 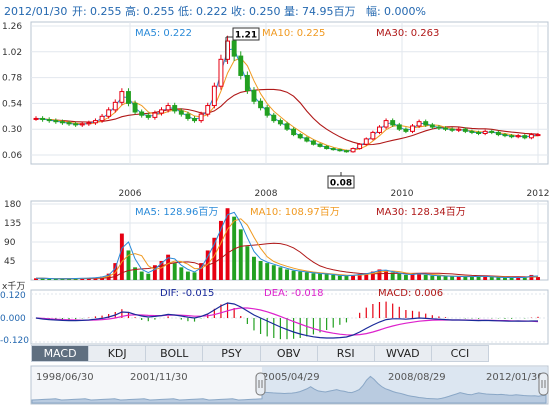 I want to click on navigator-date: 2012/01/30, so click(x=515, y=377).